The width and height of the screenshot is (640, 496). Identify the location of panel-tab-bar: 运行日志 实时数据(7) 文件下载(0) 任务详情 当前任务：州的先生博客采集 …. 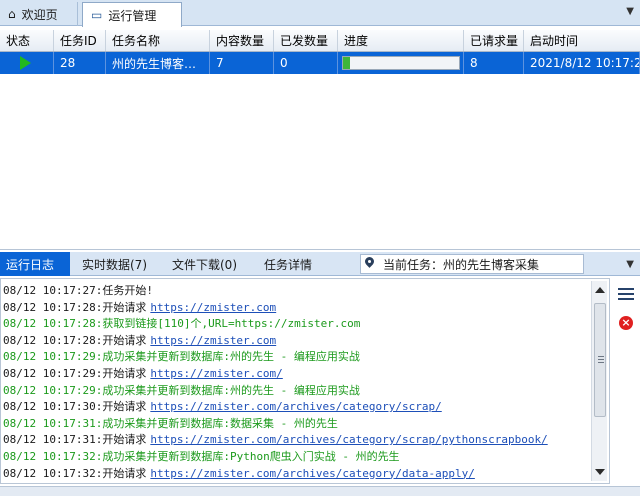
(320, 264).